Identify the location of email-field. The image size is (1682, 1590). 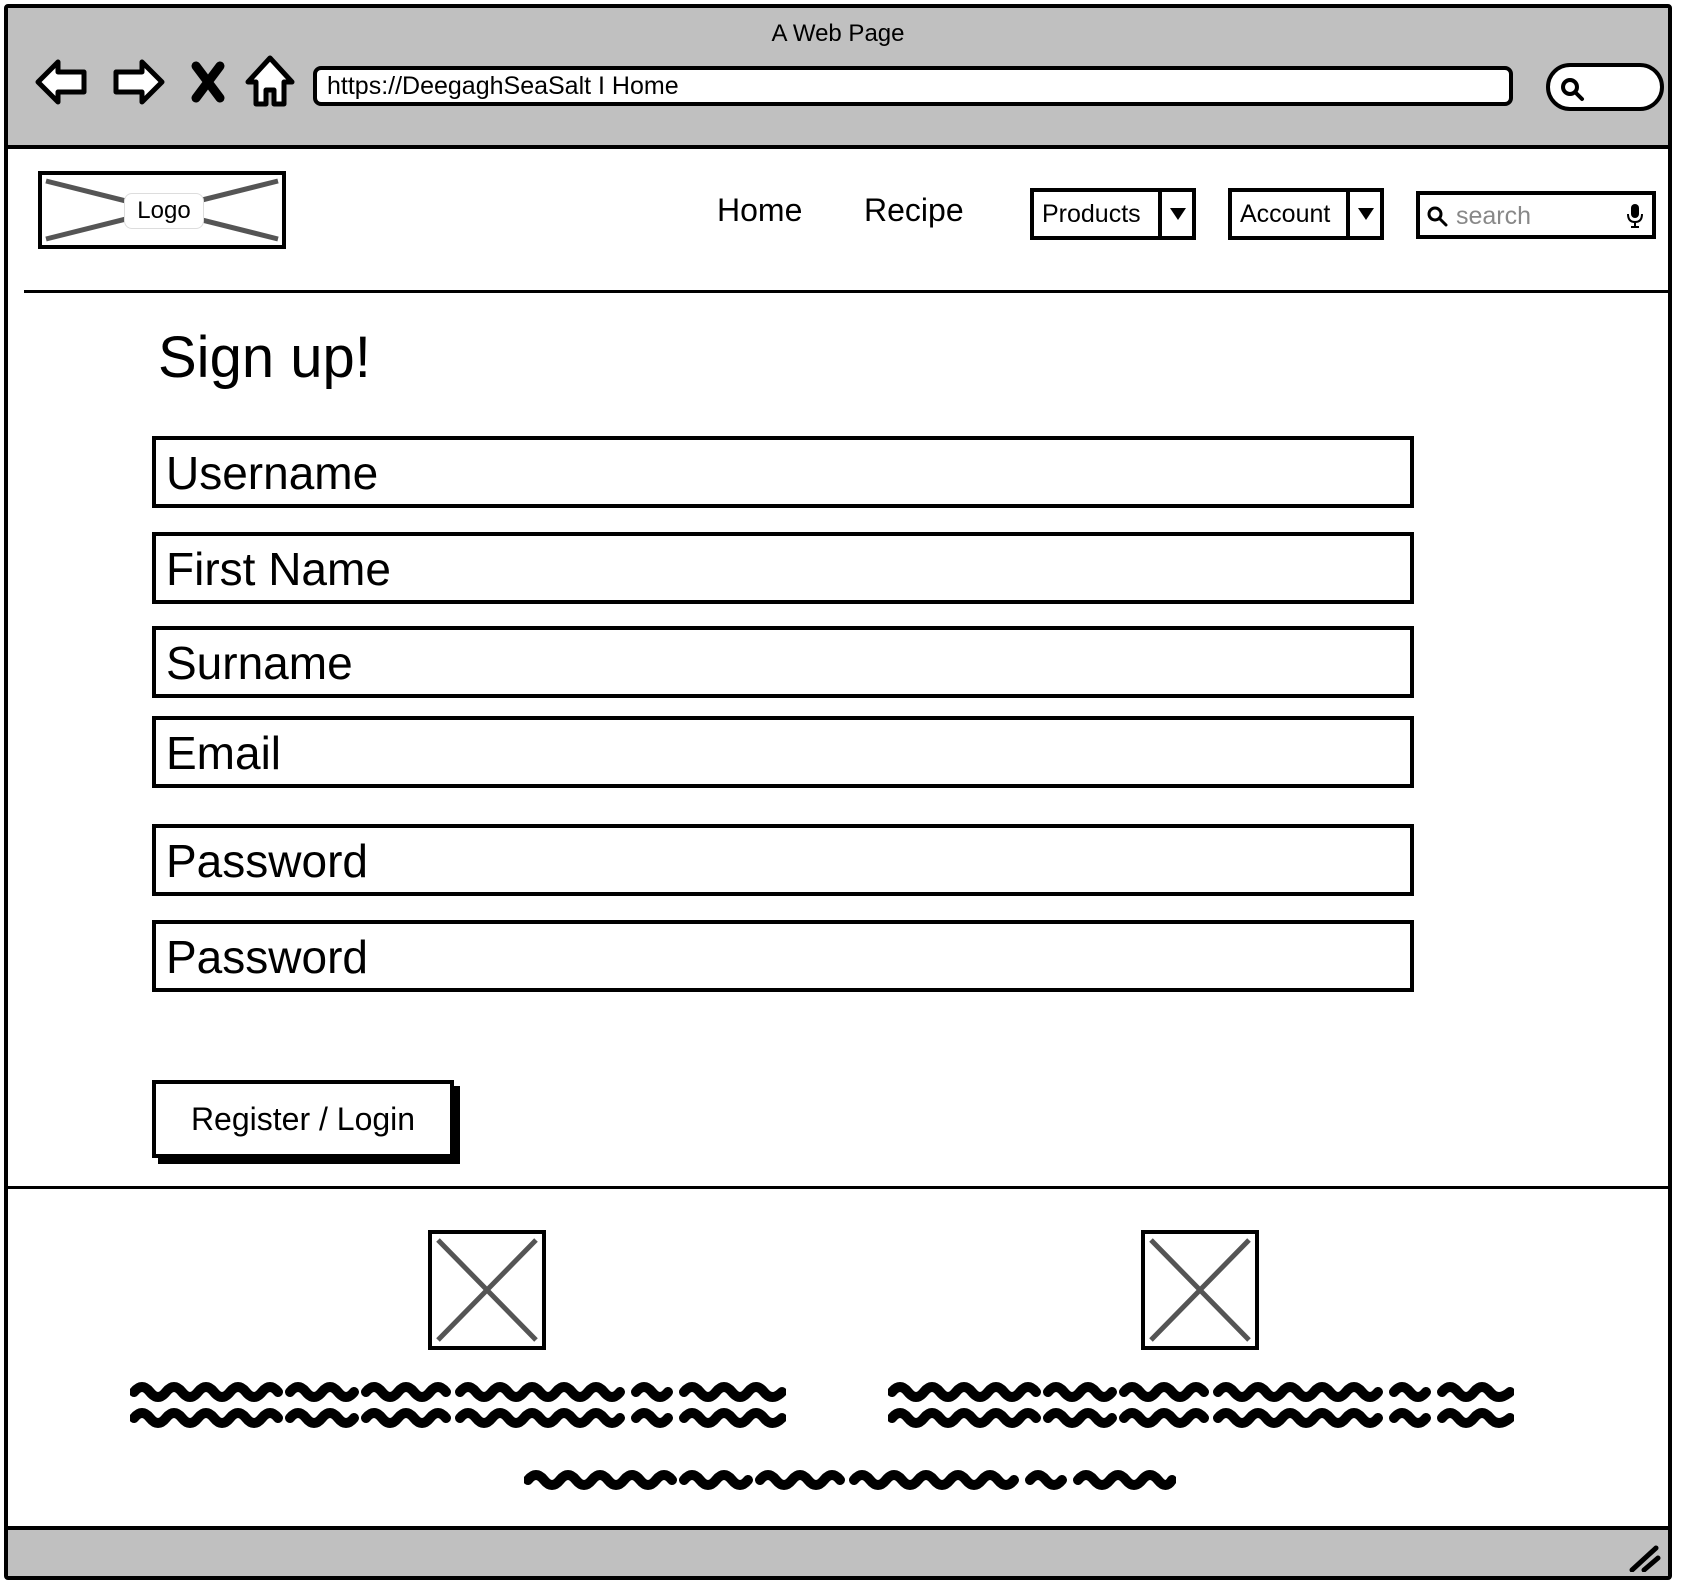
(783, 752).